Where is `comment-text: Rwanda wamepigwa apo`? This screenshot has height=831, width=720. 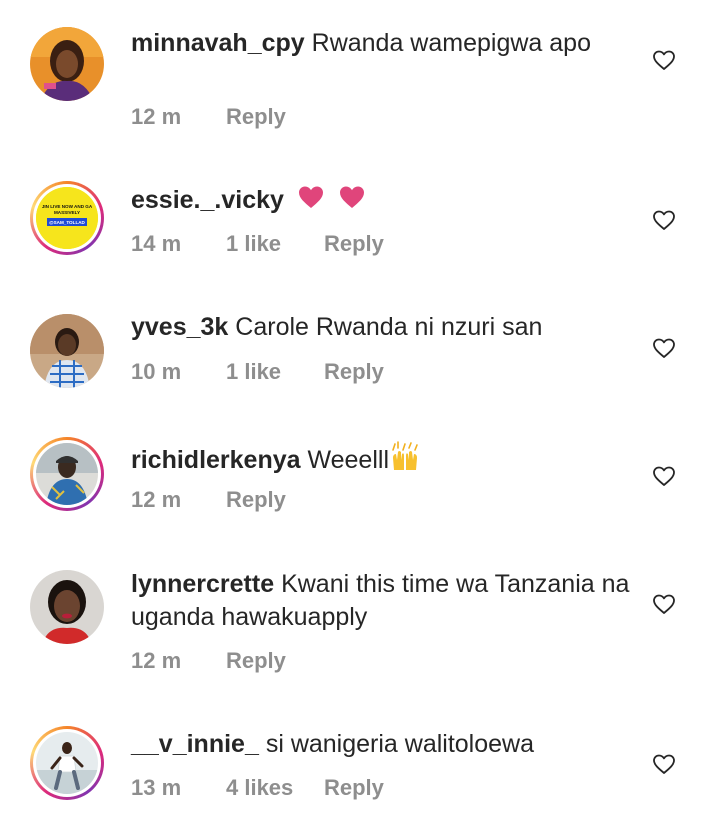 comment-text: Rwanda wamepigwa apo is located at coordinates (451, 43).